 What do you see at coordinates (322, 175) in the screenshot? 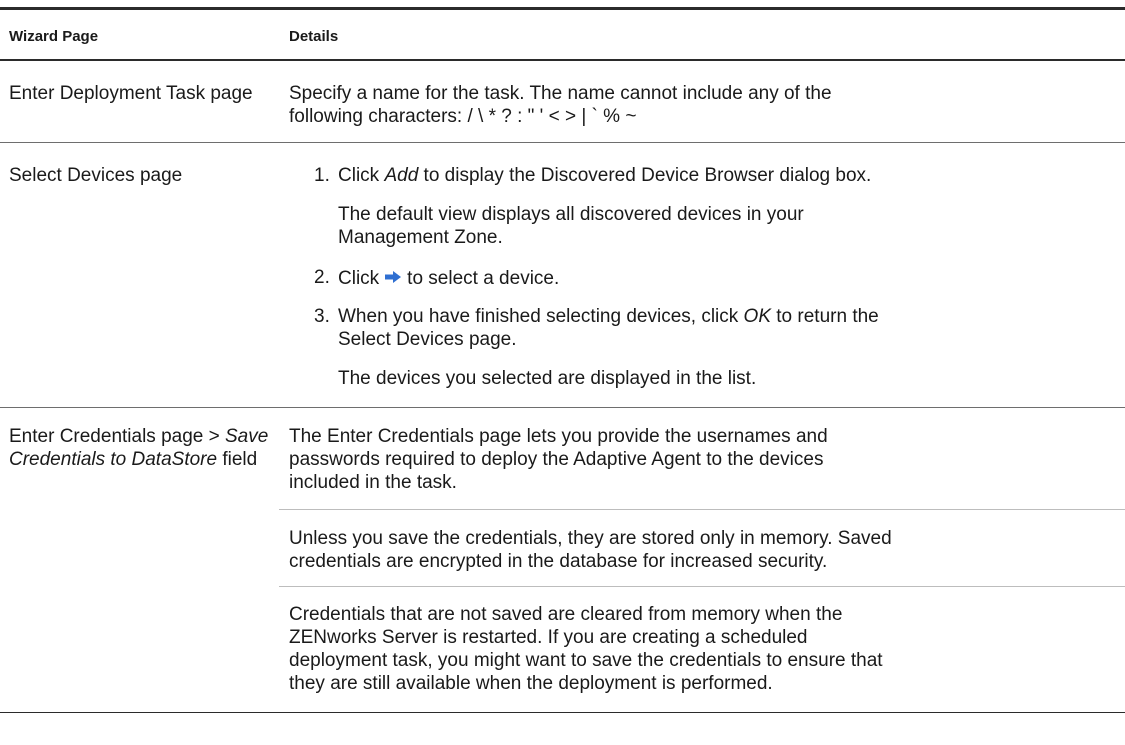
I see `step-1-number: 1.` at bounding box center [322, 175].